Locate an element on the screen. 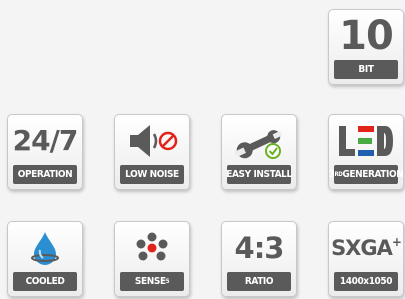 The image size is (405, 299). badge-sxga-label: 1400x1050 is located at coordinates (366, 281).